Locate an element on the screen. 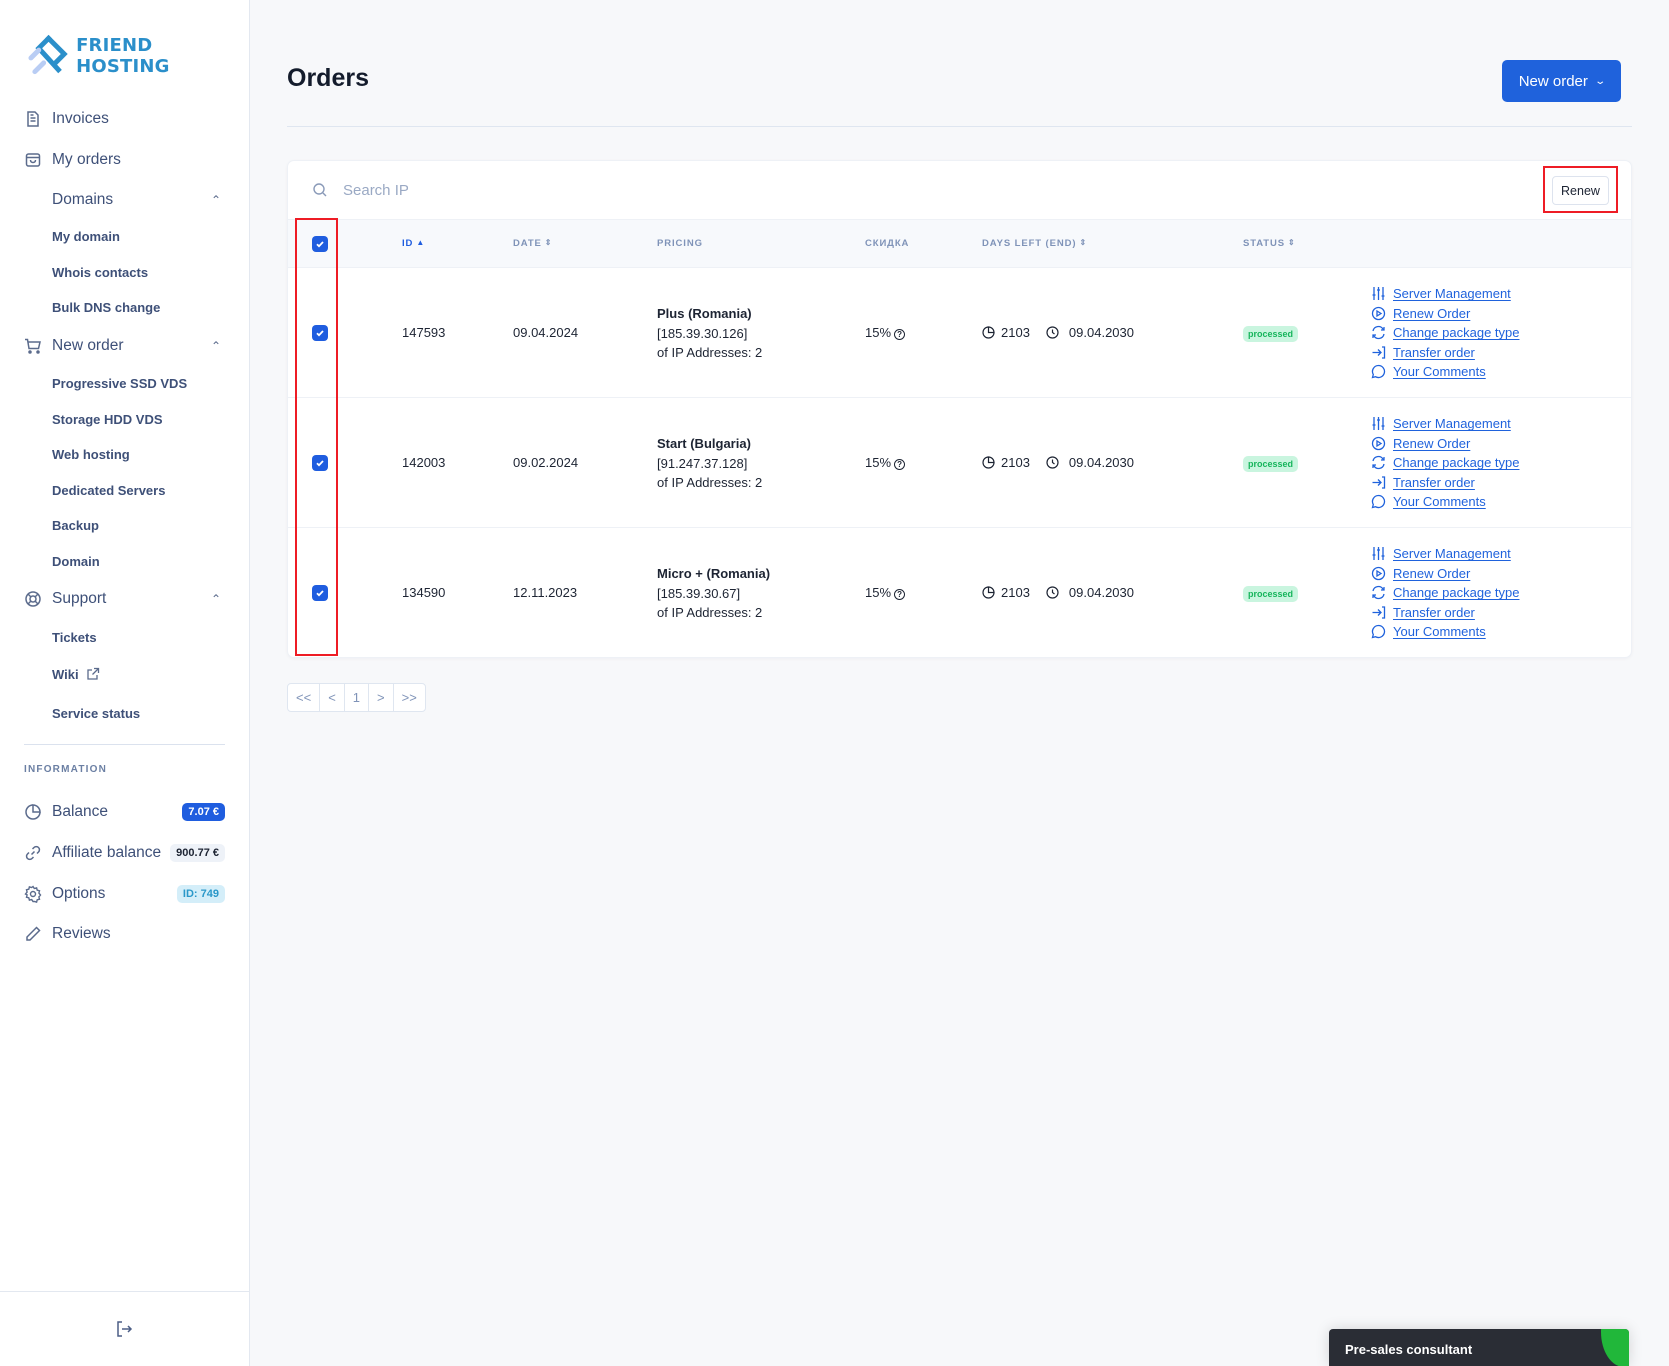 Image resolution: width=1669 pixels, height=1366 pixels. sidebar-item-new-order: New order ⌃ is located at coordinates (124, 346).